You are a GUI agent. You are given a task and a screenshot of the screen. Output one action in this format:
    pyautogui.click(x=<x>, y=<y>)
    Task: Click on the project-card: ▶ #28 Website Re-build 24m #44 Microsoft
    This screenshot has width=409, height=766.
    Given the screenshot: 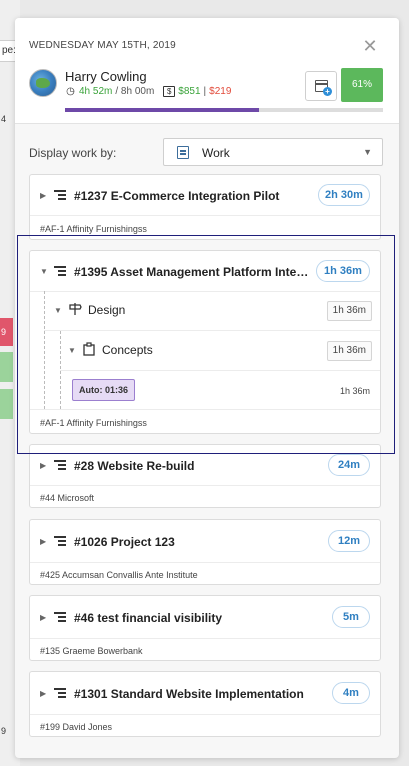 What is the action you would take?
    pyautogui.click(x=205, y=476)
    